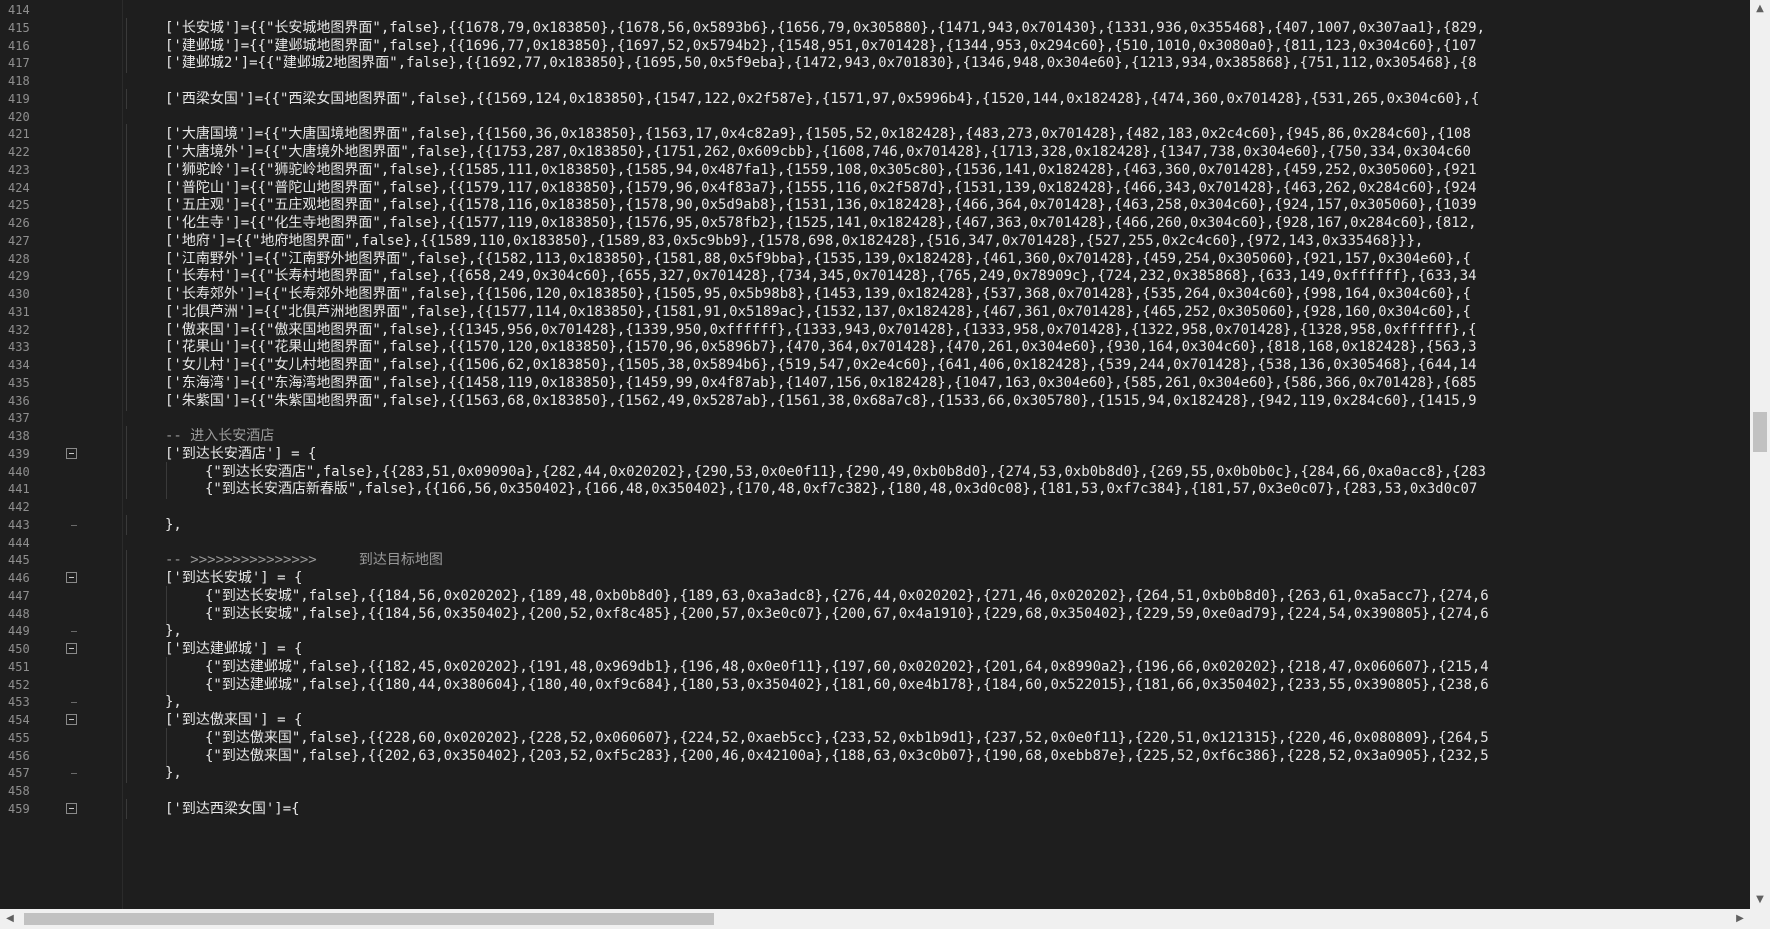  Describe the element at coordinates (19, 560) in the screenshot. I see `line-number: 445` at that location.